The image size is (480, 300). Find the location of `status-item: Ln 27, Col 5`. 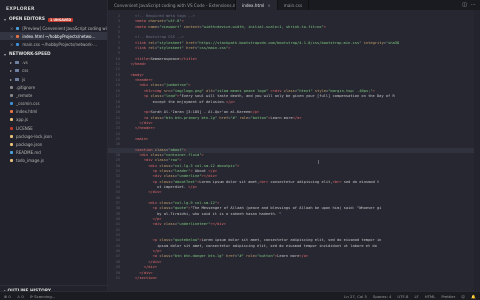

status-item: Ln 27, Col 5 is located at coordinates (355, 296).